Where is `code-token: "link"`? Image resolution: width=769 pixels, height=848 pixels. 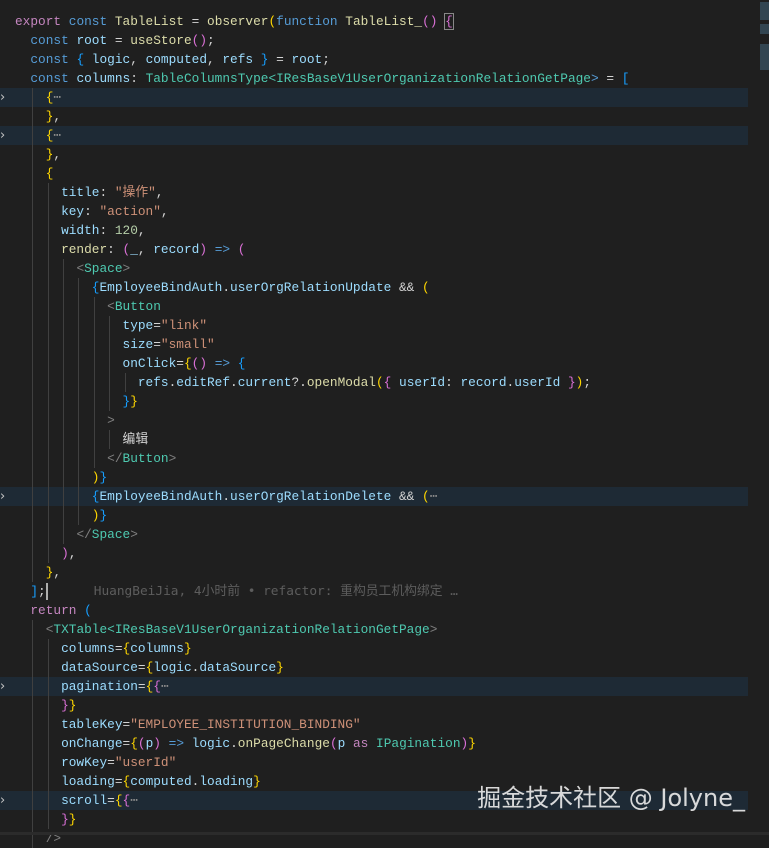 code-token: "link" is located at coordinates (183, 325).